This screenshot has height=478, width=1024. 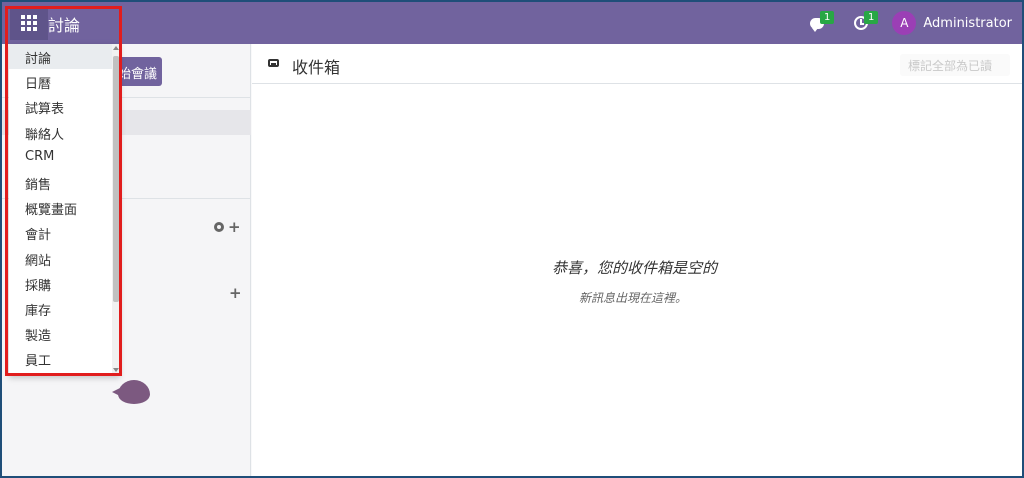 I want to click on channels-tools: +, so click(x=227, y=227).